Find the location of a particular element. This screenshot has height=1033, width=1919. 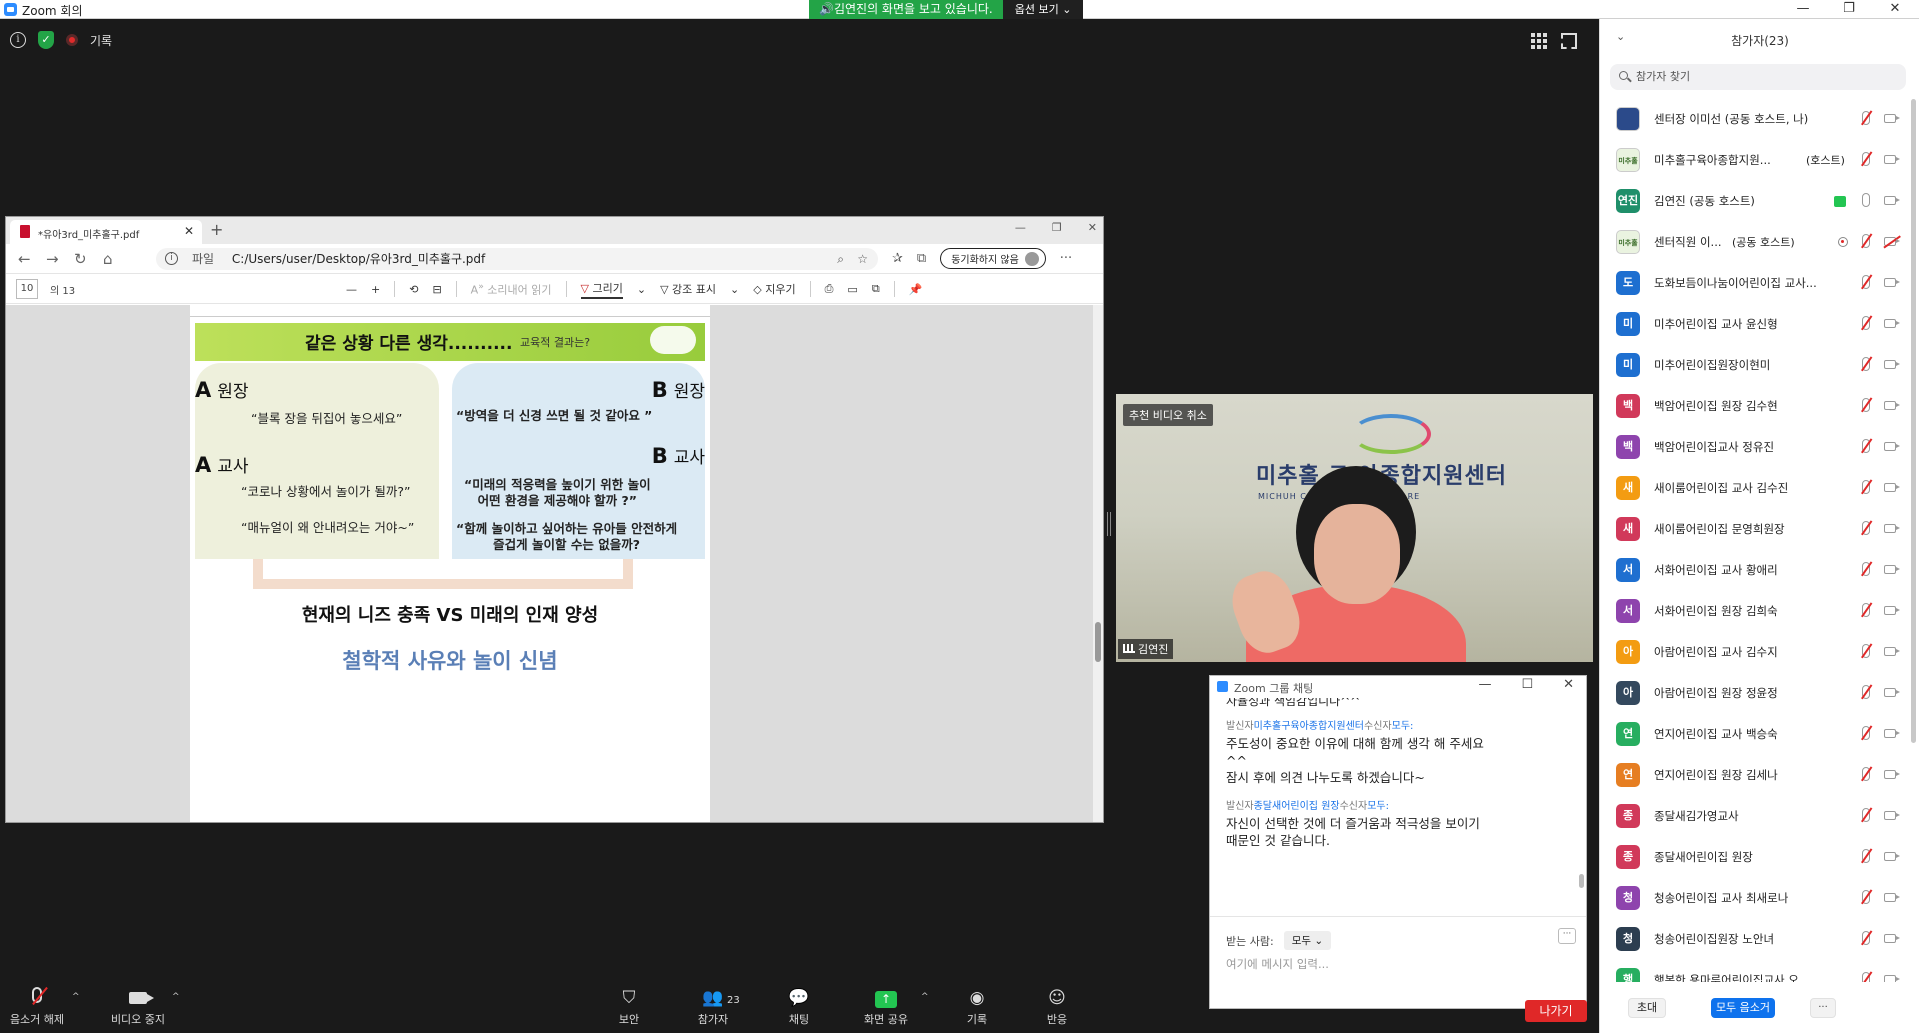

chat-scrollbar is located at coordinates (1581, 802).